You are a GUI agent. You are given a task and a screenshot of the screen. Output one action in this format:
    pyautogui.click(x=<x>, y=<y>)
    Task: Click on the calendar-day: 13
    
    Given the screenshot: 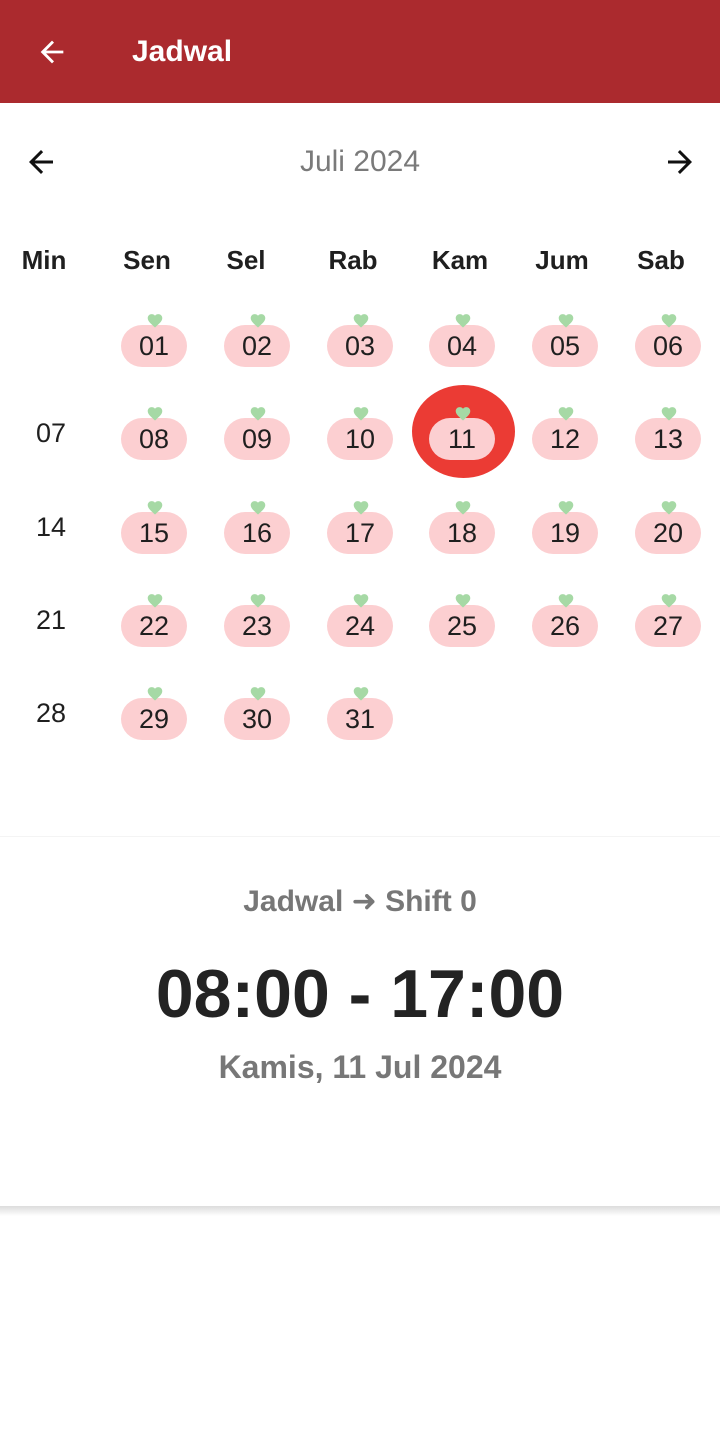 What is the action you would take?
    pyautogui.click(x=668, y=433)
    